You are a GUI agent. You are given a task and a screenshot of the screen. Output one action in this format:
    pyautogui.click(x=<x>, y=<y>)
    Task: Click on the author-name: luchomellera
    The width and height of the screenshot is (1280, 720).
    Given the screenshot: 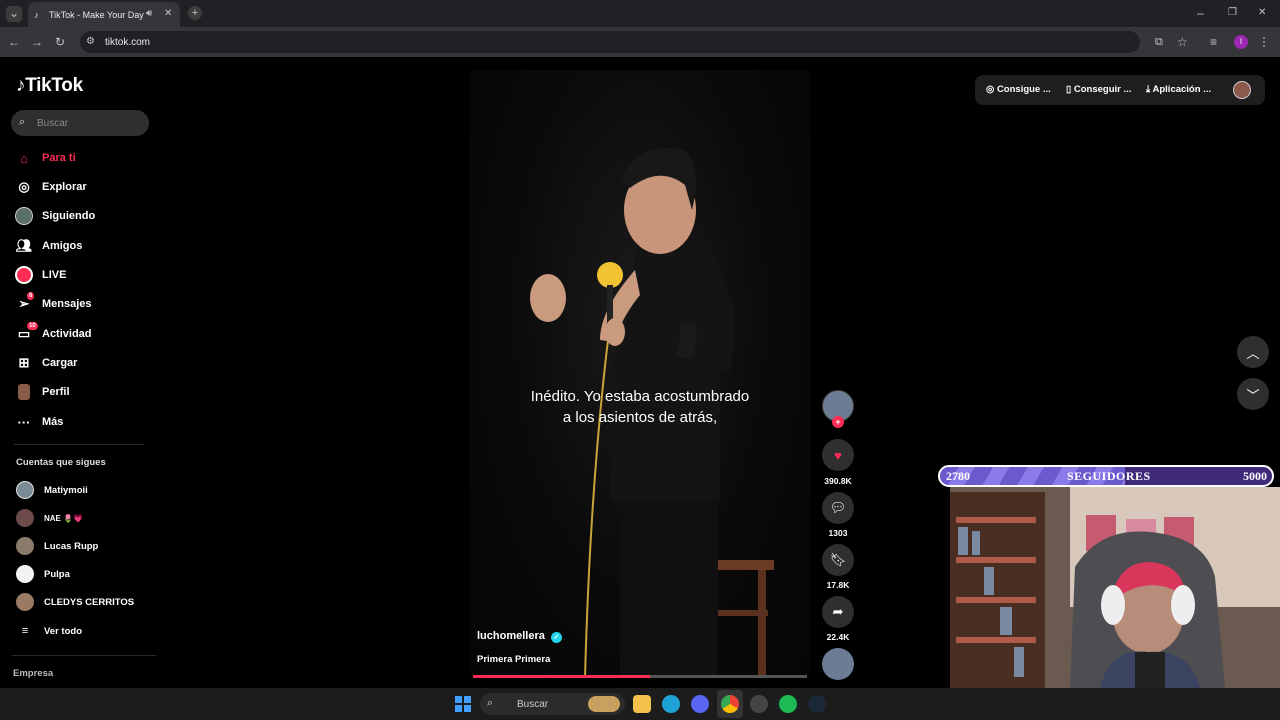 What is the action you would take?
    pyautogui.click(x=511, y=636)
    